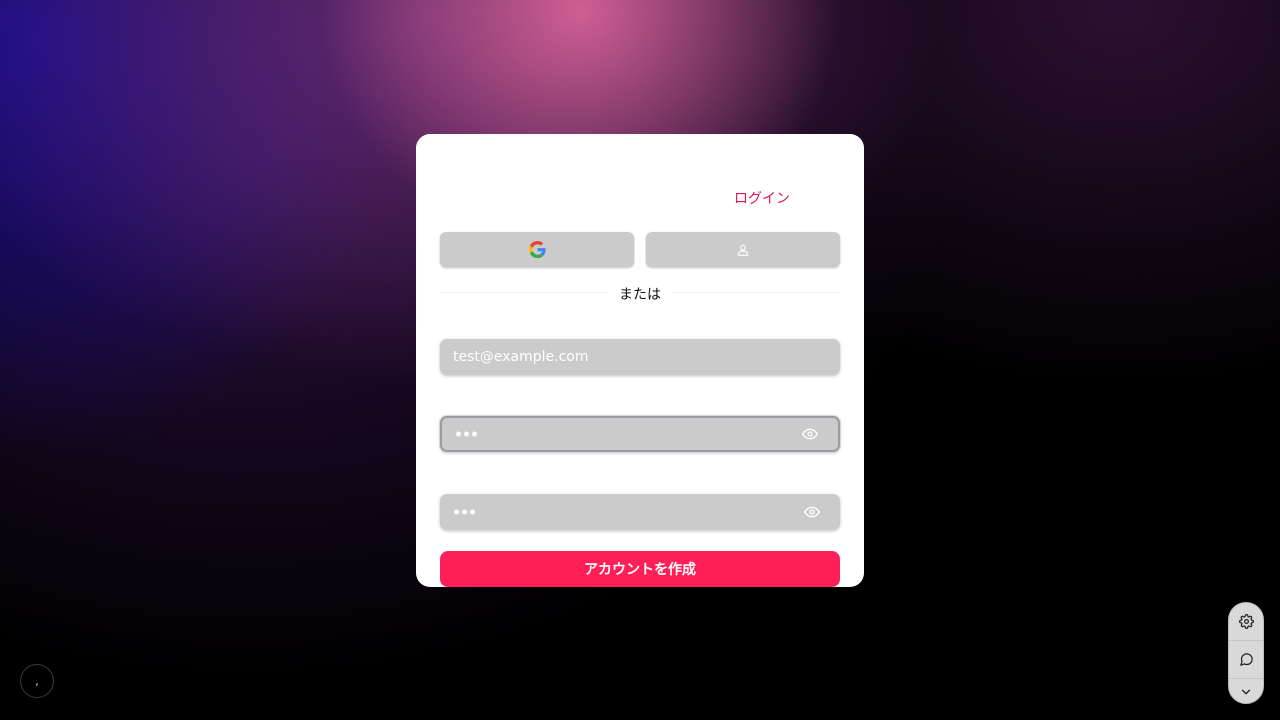 Image resolution: width=1280 pixels, height=720 pixels. Describe the element at coordinates (640, 434) in the screenshot. I see `password-field` at that location.